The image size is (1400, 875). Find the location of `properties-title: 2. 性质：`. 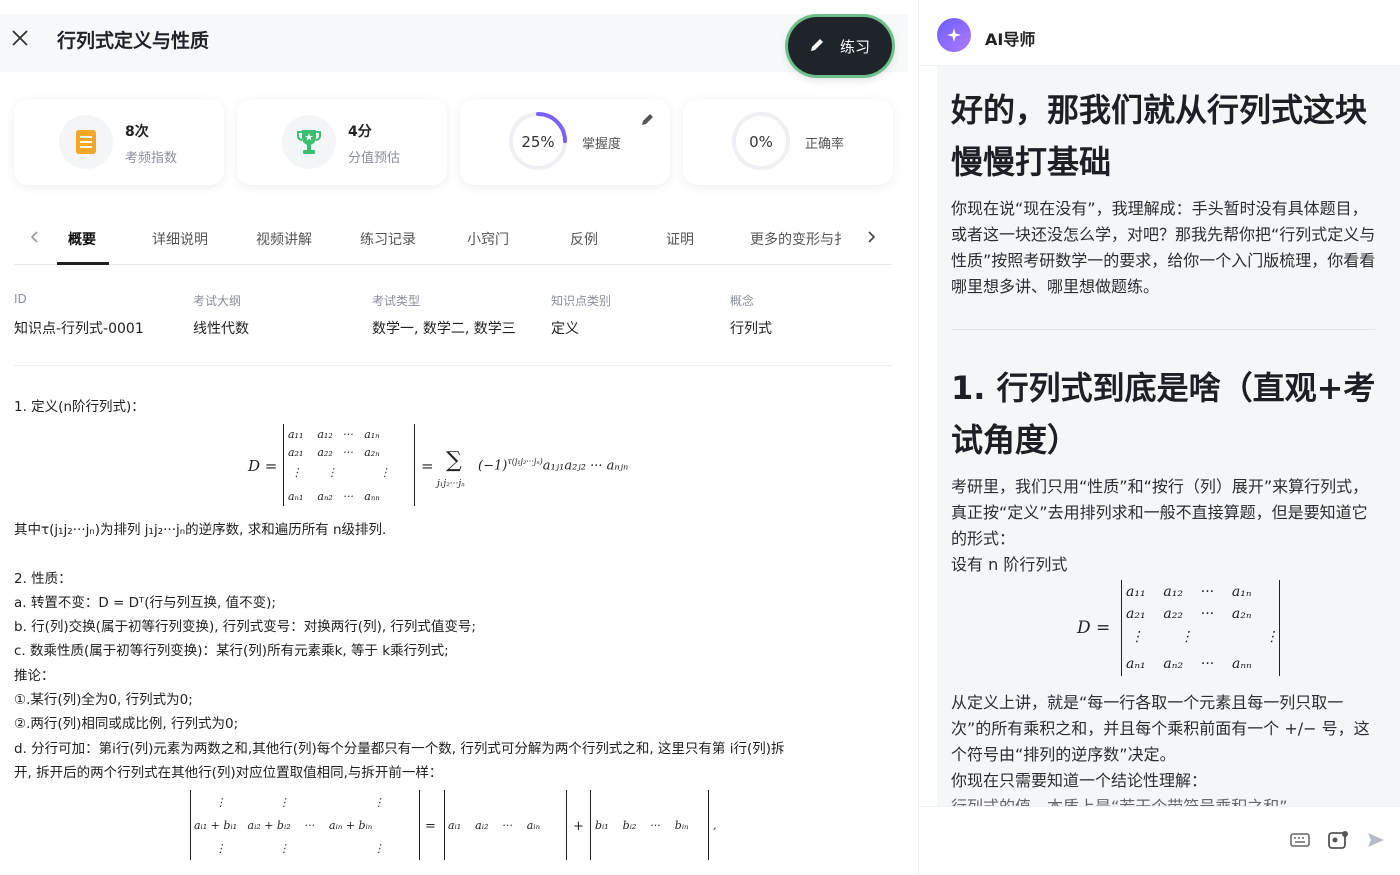

properties-title: 2. 性质： is located at coordinates (43, 579).